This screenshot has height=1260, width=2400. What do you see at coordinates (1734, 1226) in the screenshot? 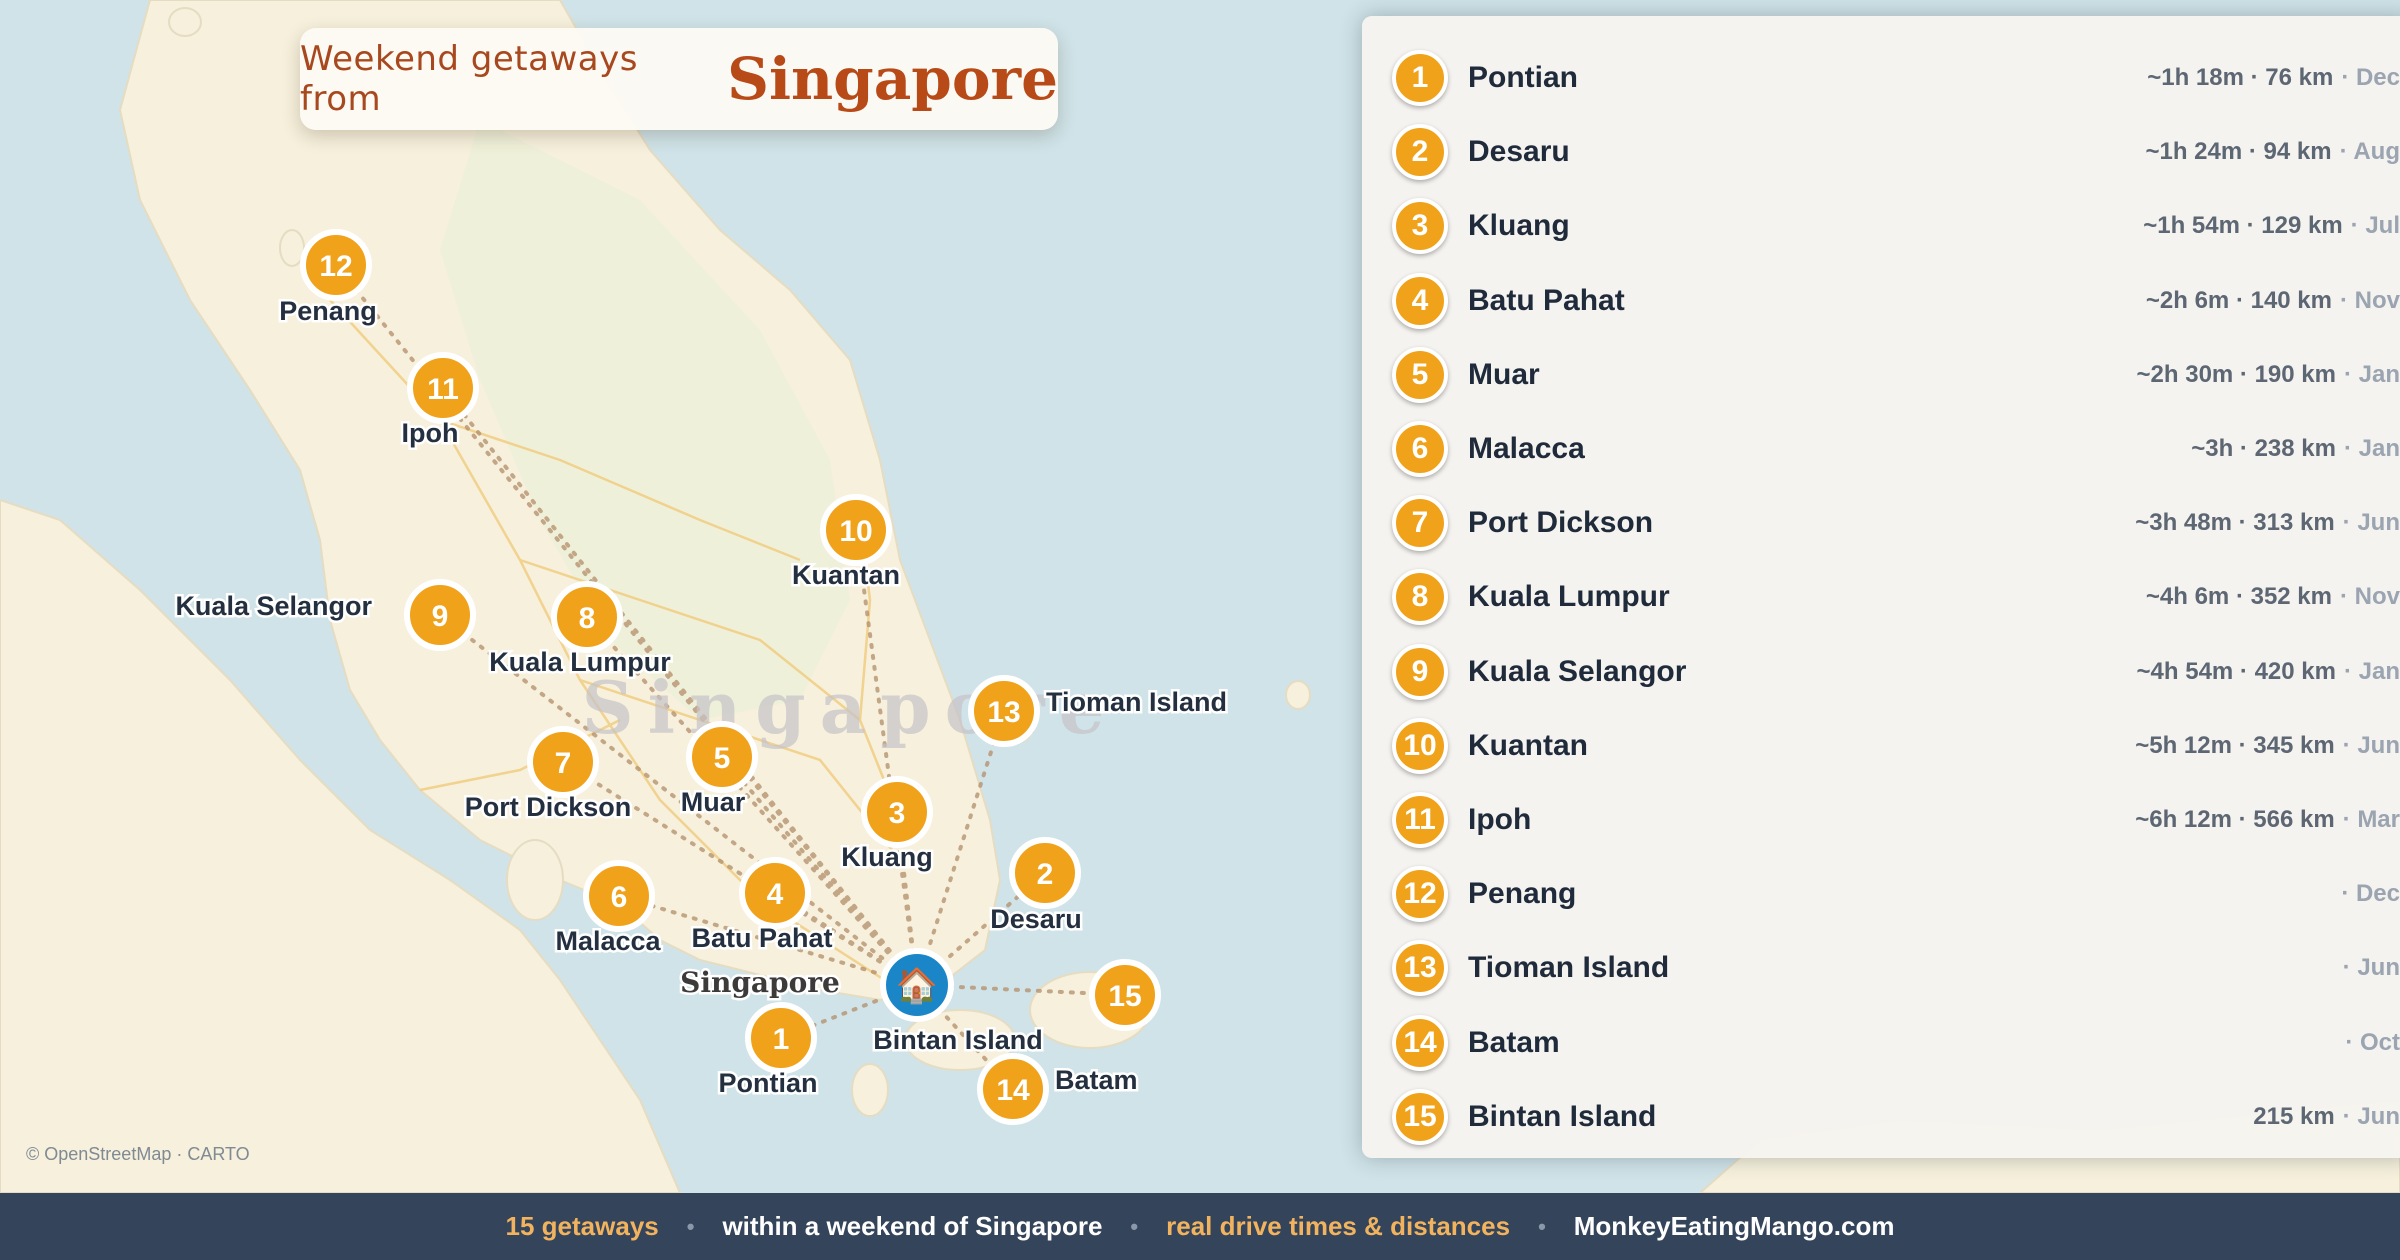
I see `footer-website-link: MonkeyEatingMango.com` at bounding box center [1734, 1226].